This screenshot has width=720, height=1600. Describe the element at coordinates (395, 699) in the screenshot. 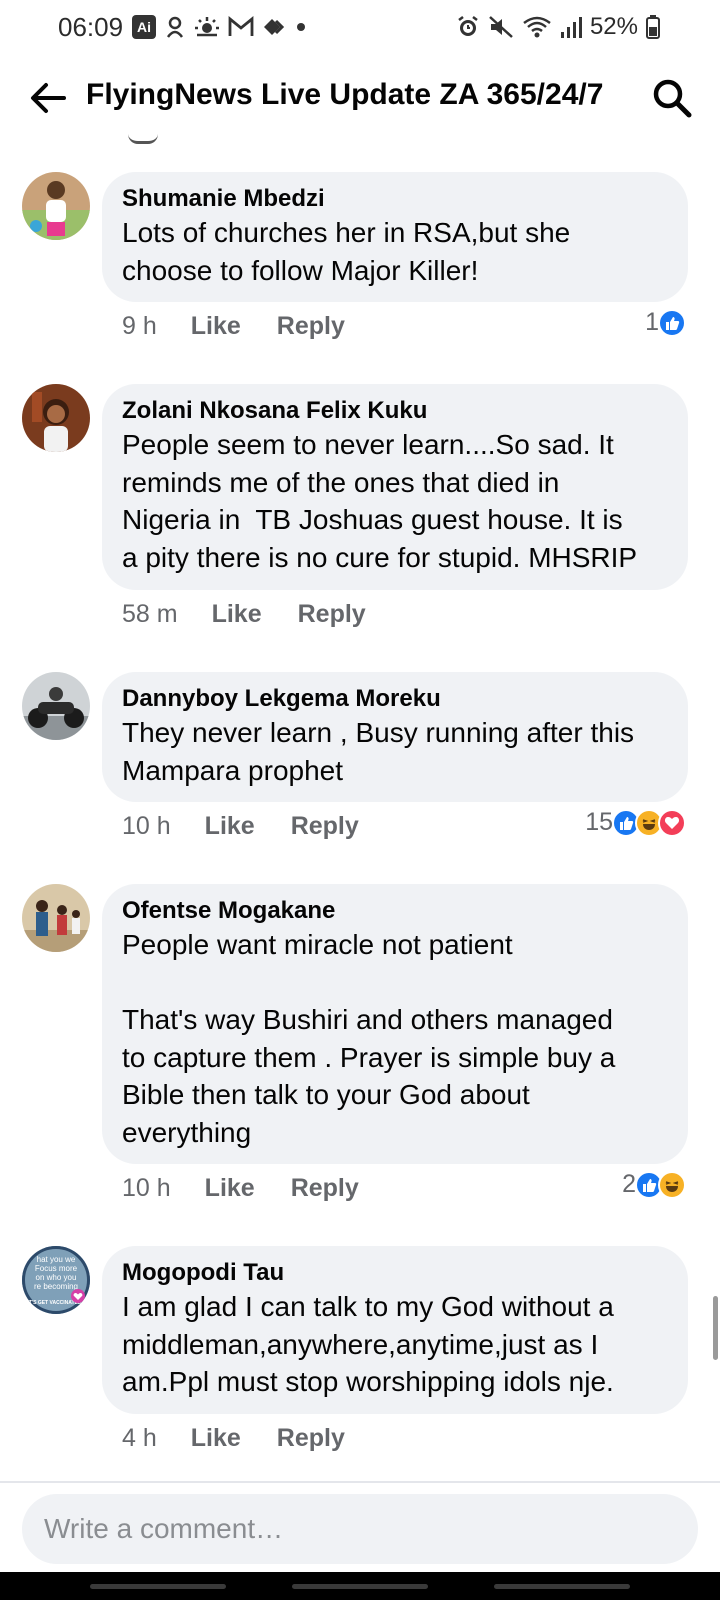

I see `comment-author: Dannyboy Lekgema Moreku` at that location.